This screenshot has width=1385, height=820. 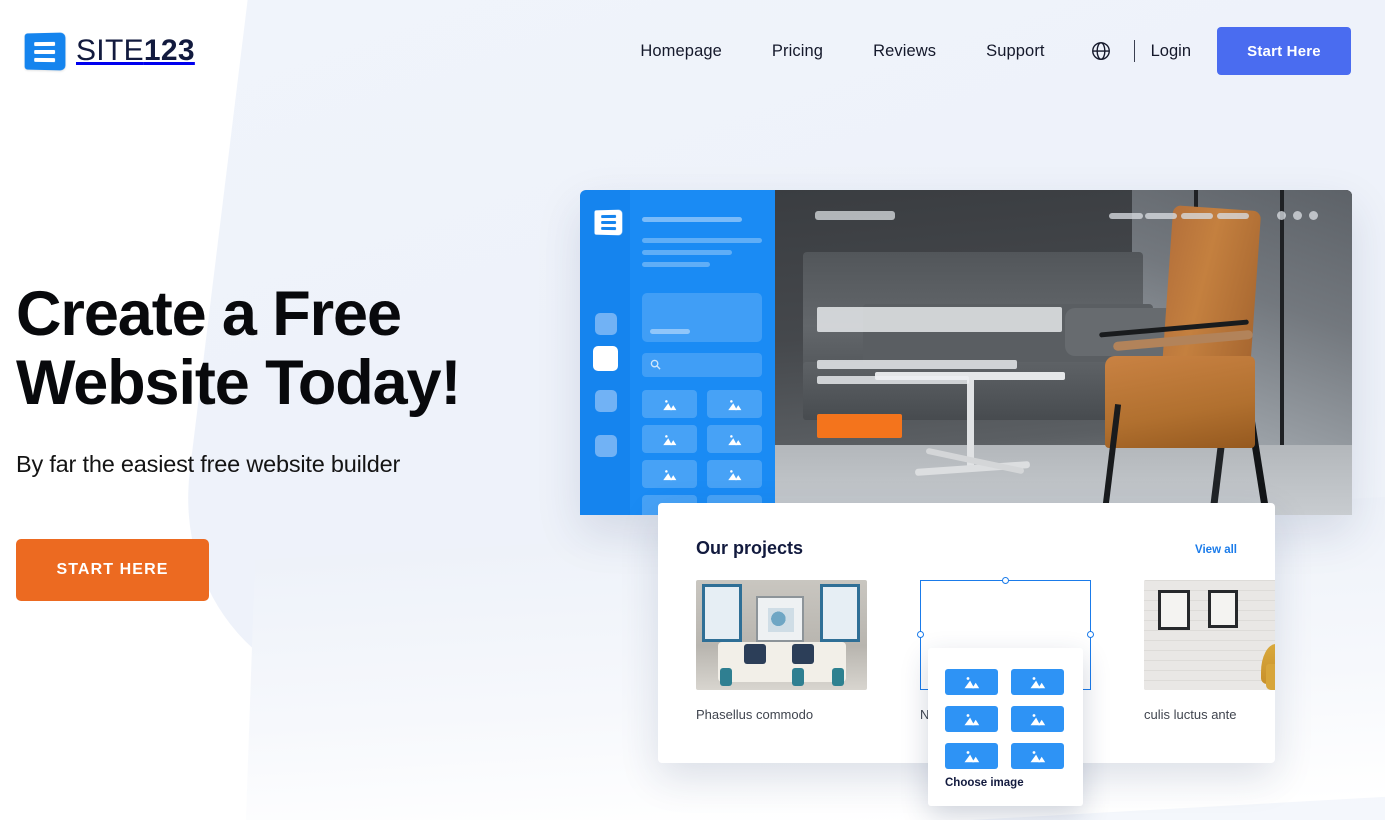 I want to click on mockup-settings-panel, so click(x=702, y=352).